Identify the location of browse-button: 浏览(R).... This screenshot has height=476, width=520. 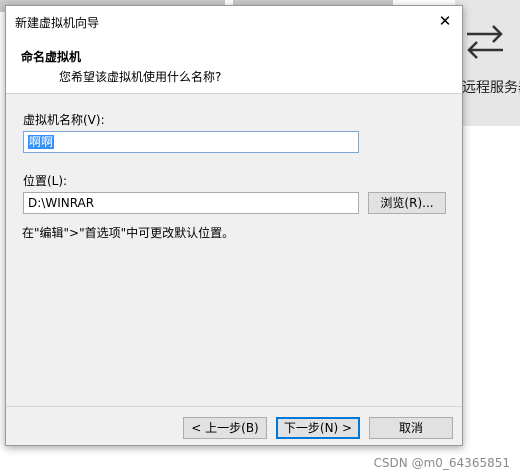
(407, 203).